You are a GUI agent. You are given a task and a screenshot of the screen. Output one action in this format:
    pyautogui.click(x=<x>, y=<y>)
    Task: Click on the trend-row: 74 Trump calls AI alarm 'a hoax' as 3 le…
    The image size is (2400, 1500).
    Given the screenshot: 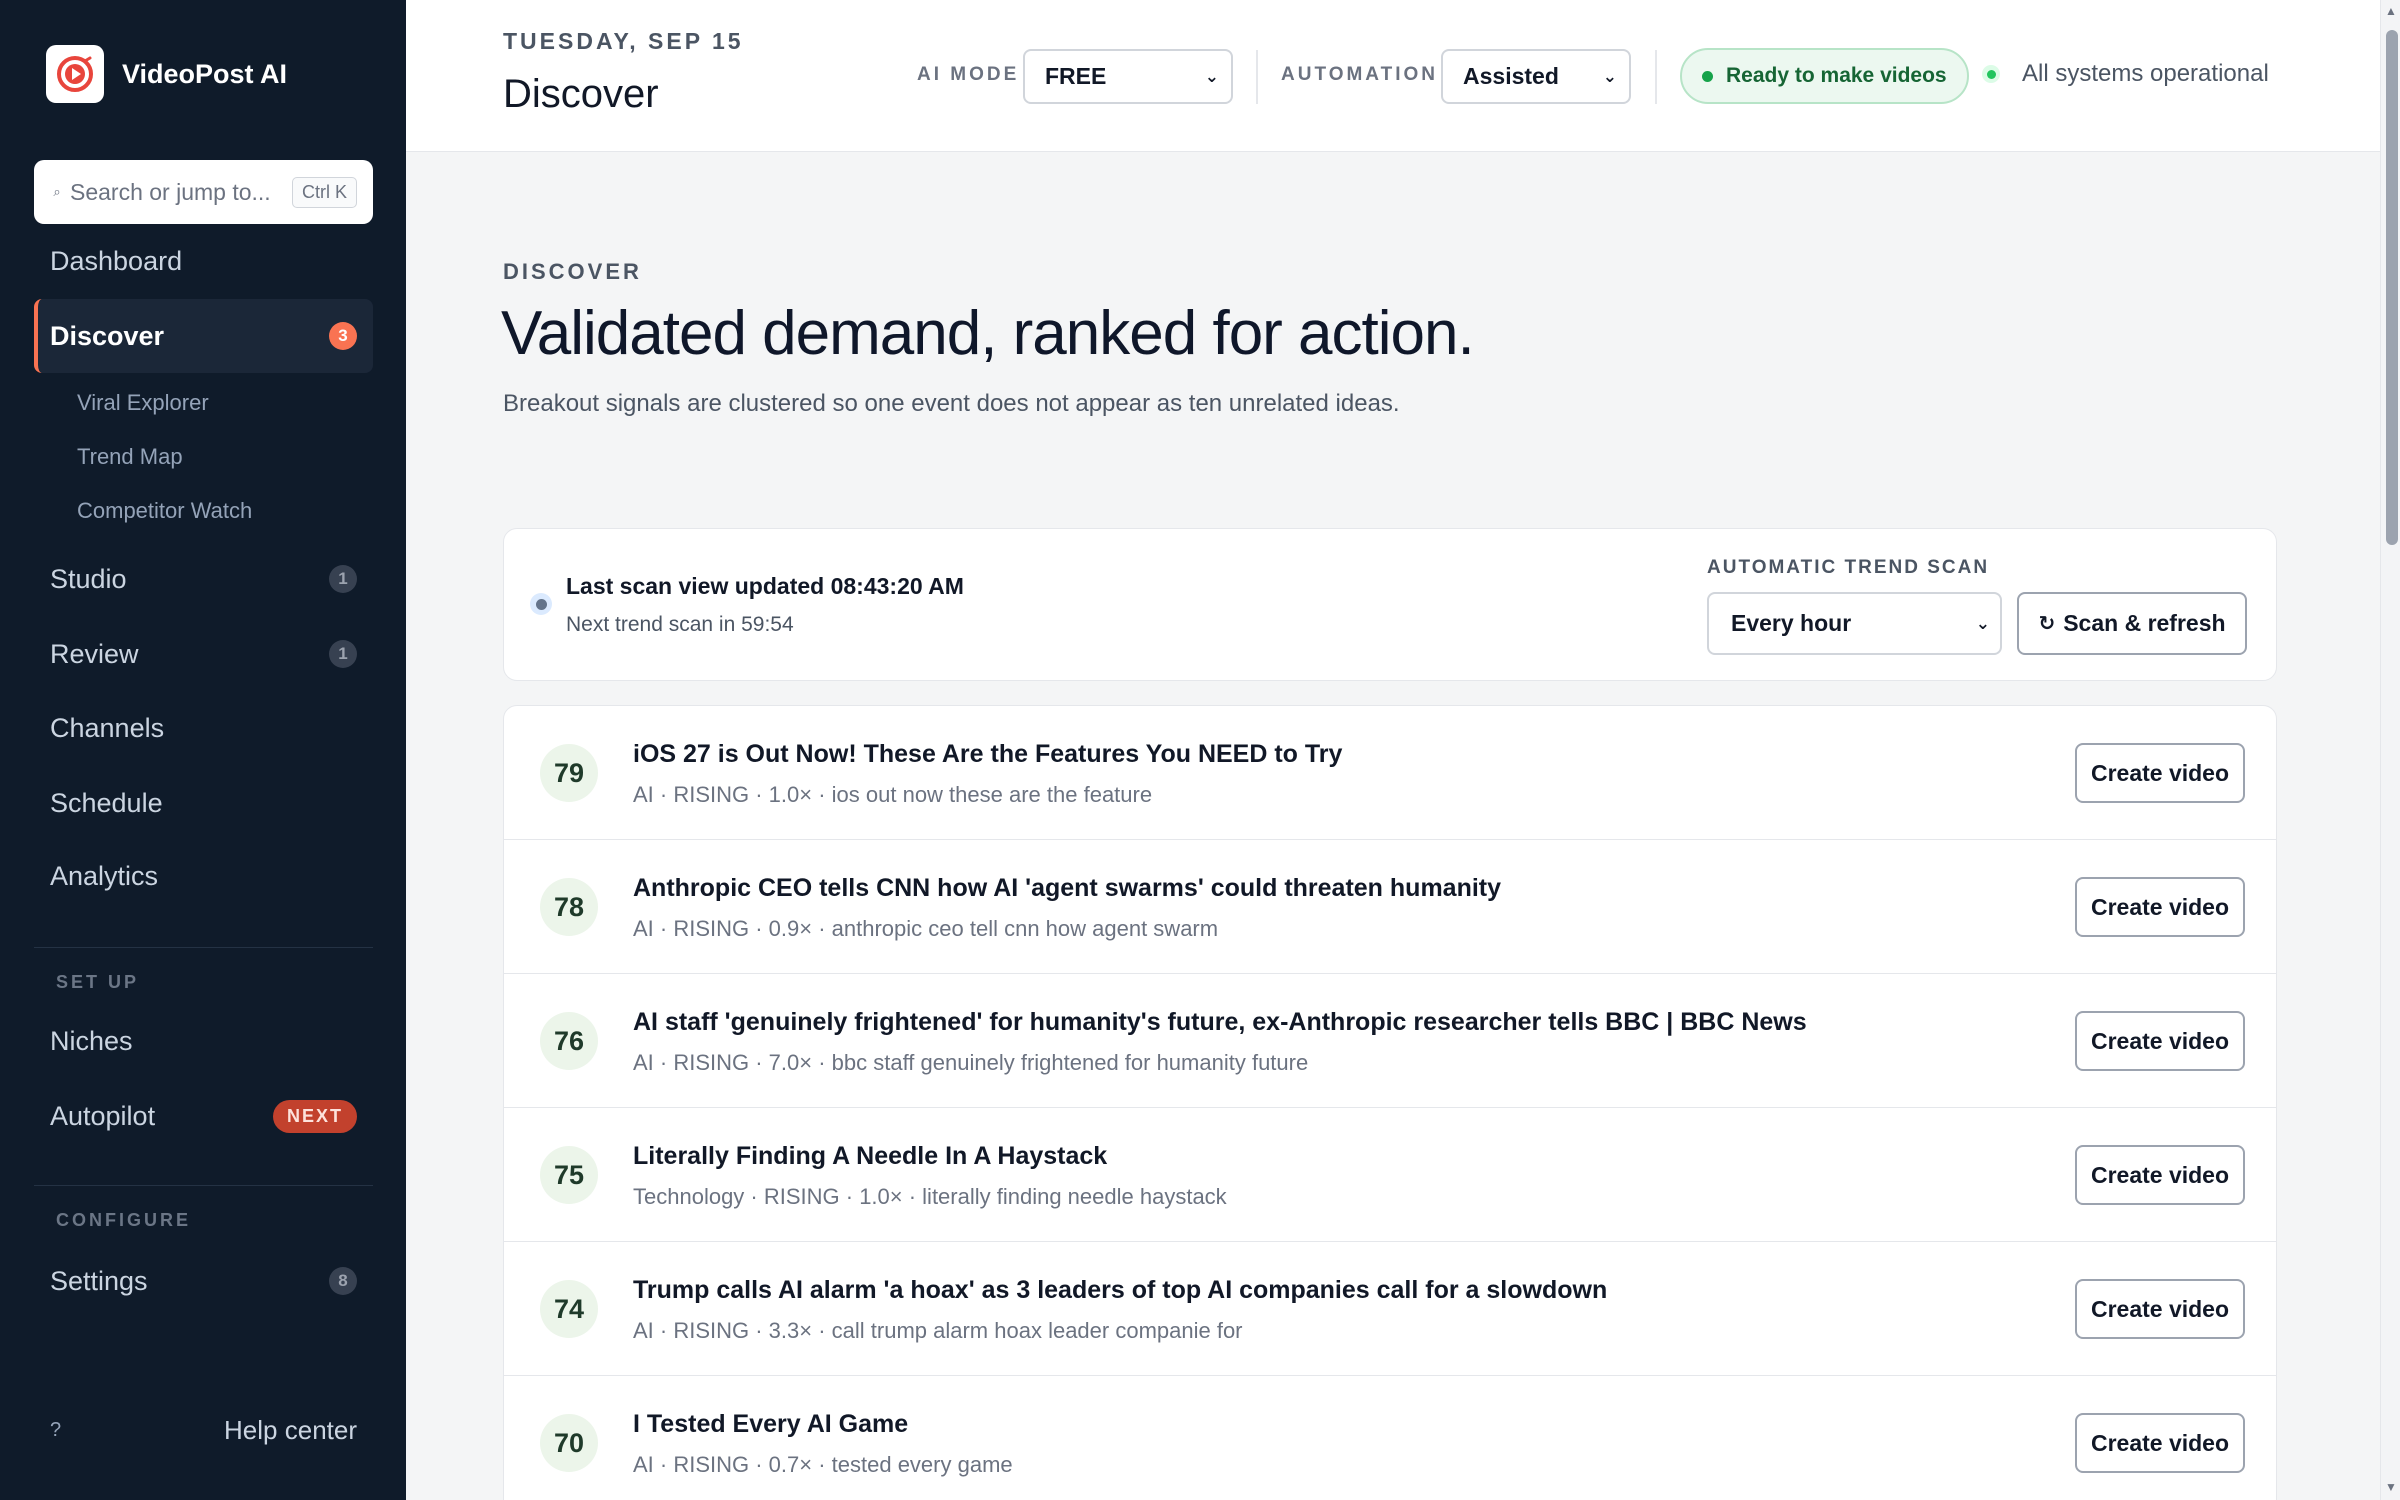 What is the action you would take?
    pyautogui.click(x=1390, y=1309)
    